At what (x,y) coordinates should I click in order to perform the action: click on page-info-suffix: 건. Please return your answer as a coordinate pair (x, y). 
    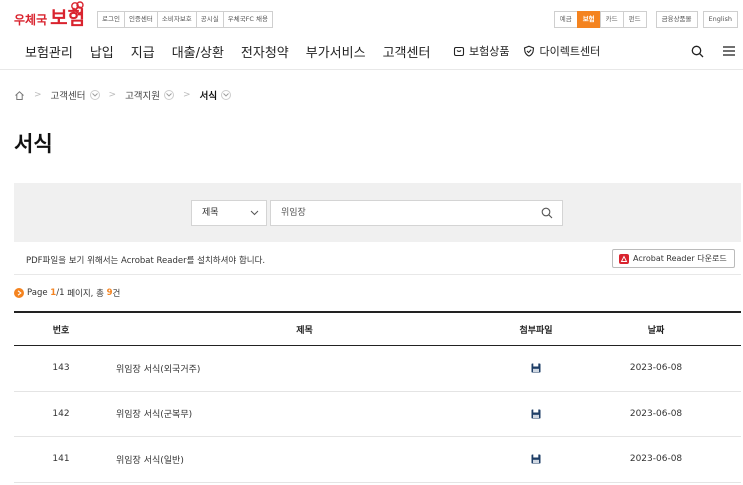
    Looking at the image, I should click on (116, 294).